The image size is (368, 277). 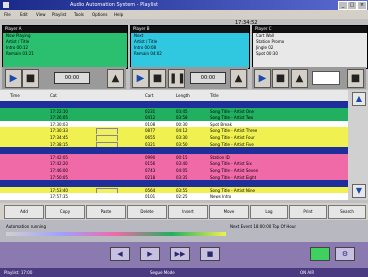 I want to click on column-time: Time, so click(x=15, y=95).